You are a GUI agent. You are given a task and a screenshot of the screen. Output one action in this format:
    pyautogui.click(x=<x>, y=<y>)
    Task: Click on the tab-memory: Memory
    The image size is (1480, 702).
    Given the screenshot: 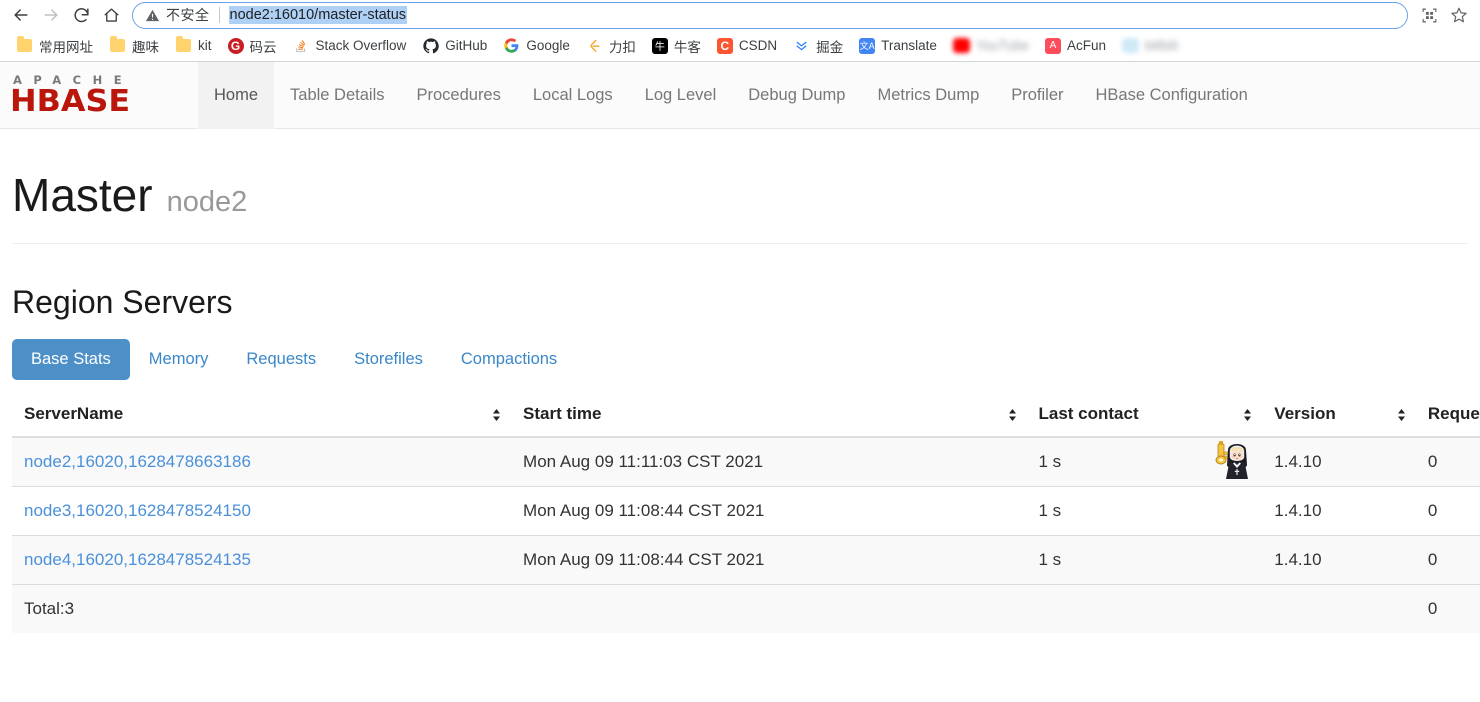 What is the action you would take?
    pyautogui.click(x=179, y=359)
    